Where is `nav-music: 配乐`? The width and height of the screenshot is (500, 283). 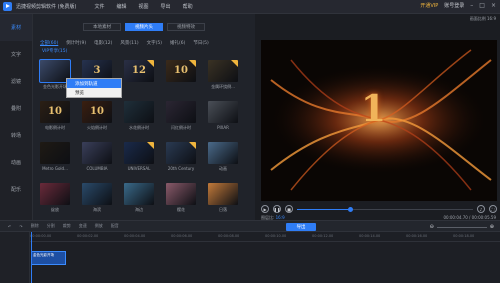
nav-music: 配乐 is located at coordinates (16, 189).